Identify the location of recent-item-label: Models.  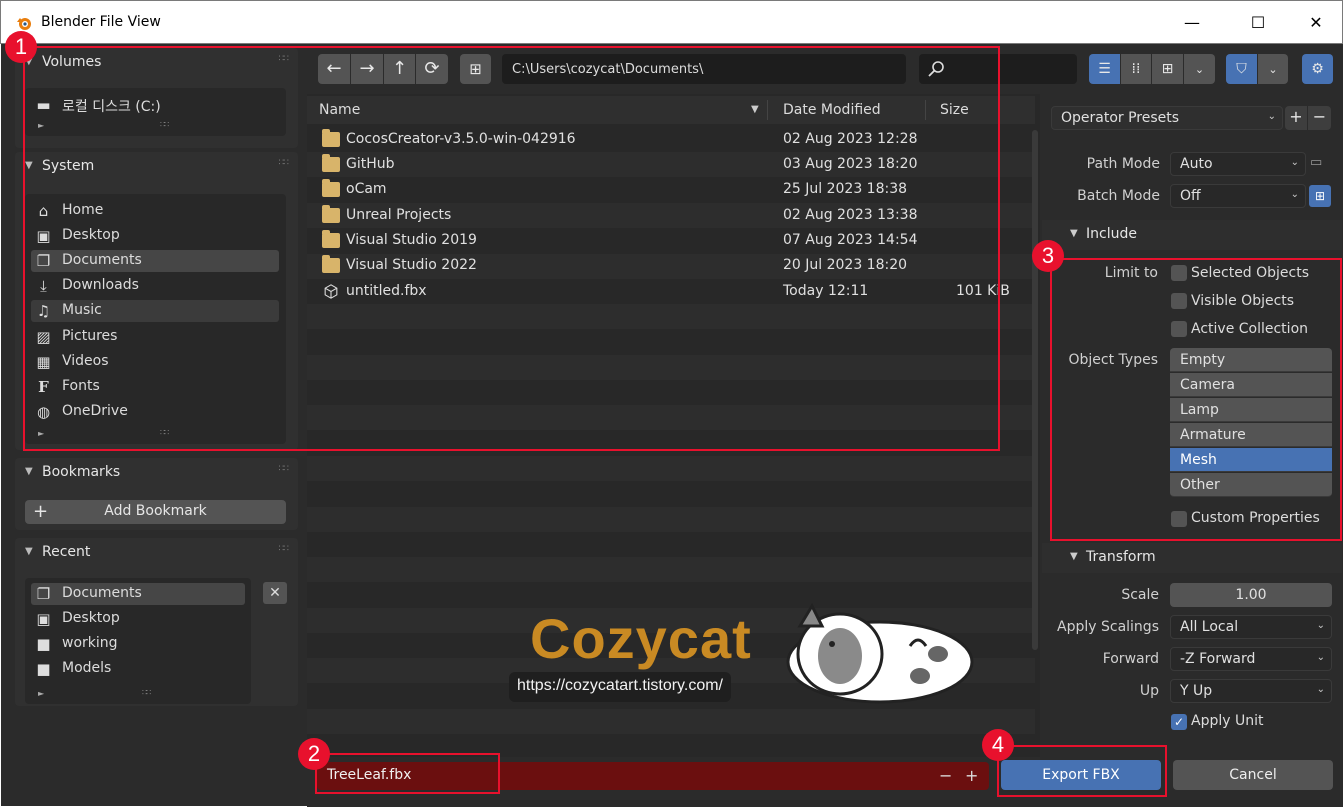
(87, 668).